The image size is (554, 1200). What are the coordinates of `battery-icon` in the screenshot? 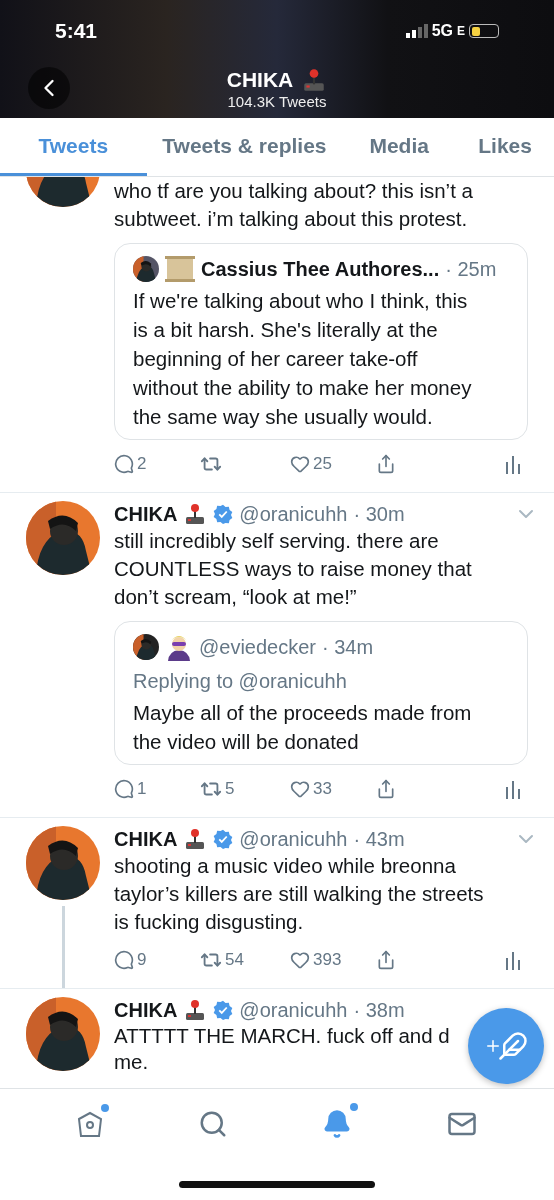 It's located at (484, 31).